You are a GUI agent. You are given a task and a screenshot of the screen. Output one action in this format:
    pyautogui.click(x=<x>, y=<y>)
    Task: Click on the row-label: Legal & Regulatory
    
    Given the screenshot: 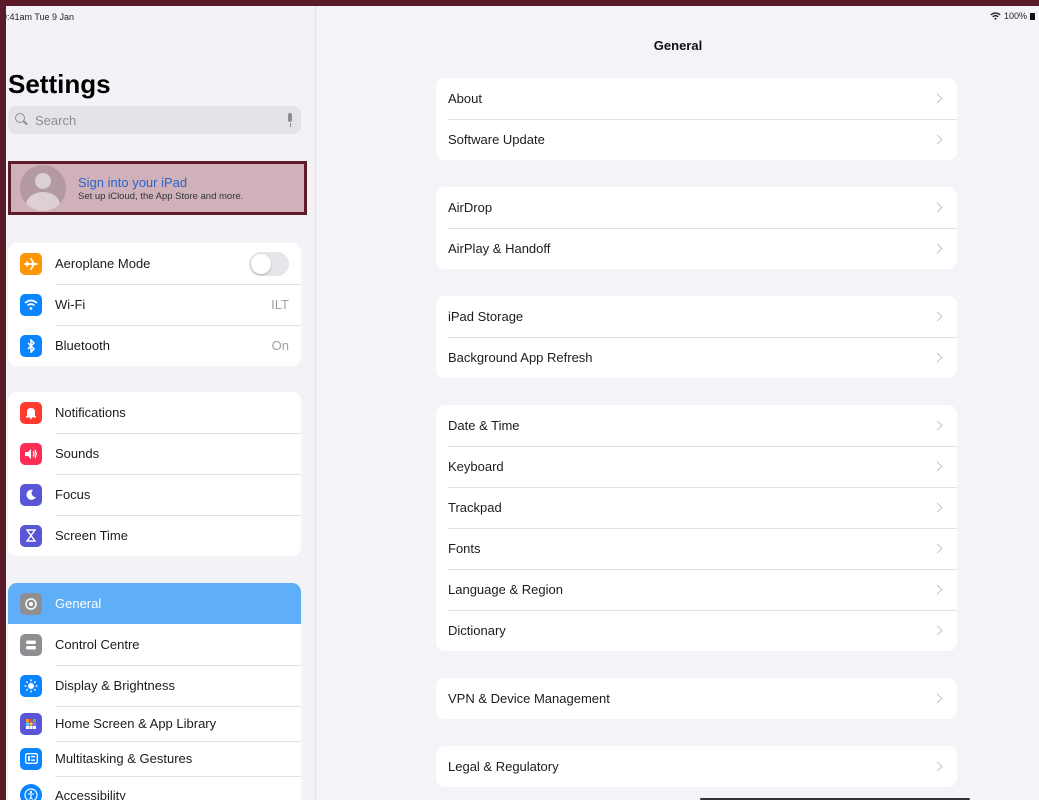 What is the action you would take?
    pyautogui.click(x=503, y=766)
    